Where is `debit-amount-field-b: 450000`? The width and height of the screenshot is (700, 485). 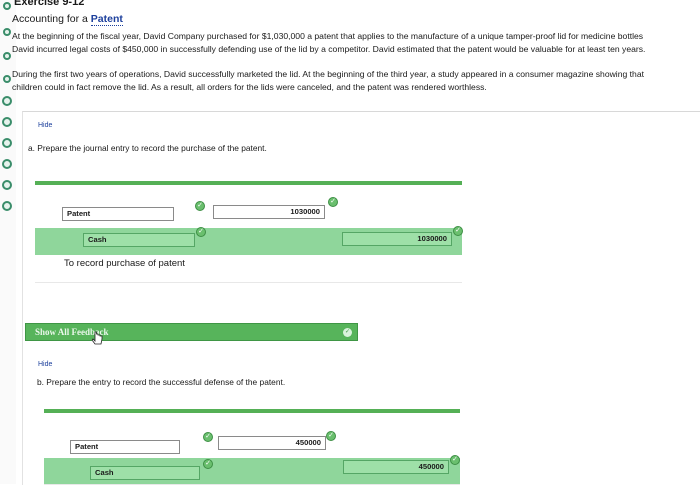
debit-amount-field-b: 450000 is located at coordinates (272, 443).